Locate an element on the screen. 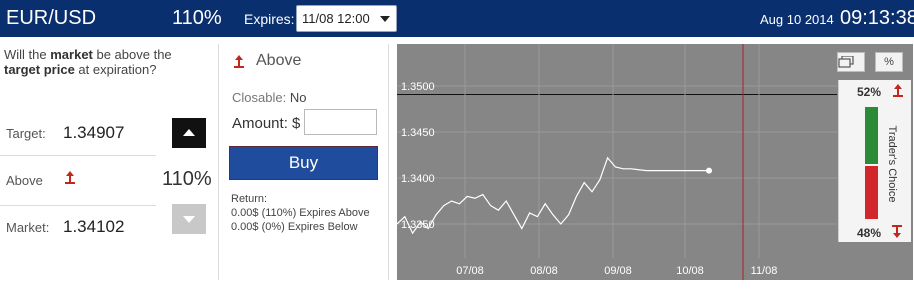 This screenshot has width=914, height=289. traders-down-bar is located at coordinates (871, 192).